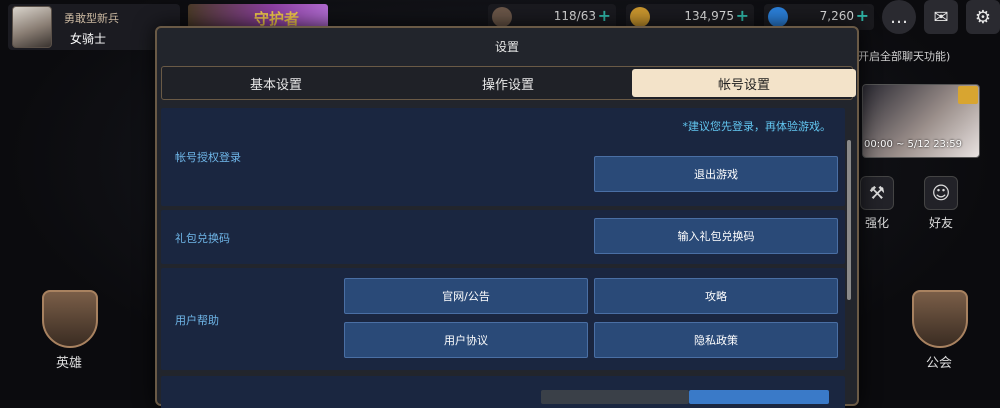 Image resolution: width=1000 pixels, height=408 pixels. I want to click on heroes-label: 英雄, so click(69, 363).